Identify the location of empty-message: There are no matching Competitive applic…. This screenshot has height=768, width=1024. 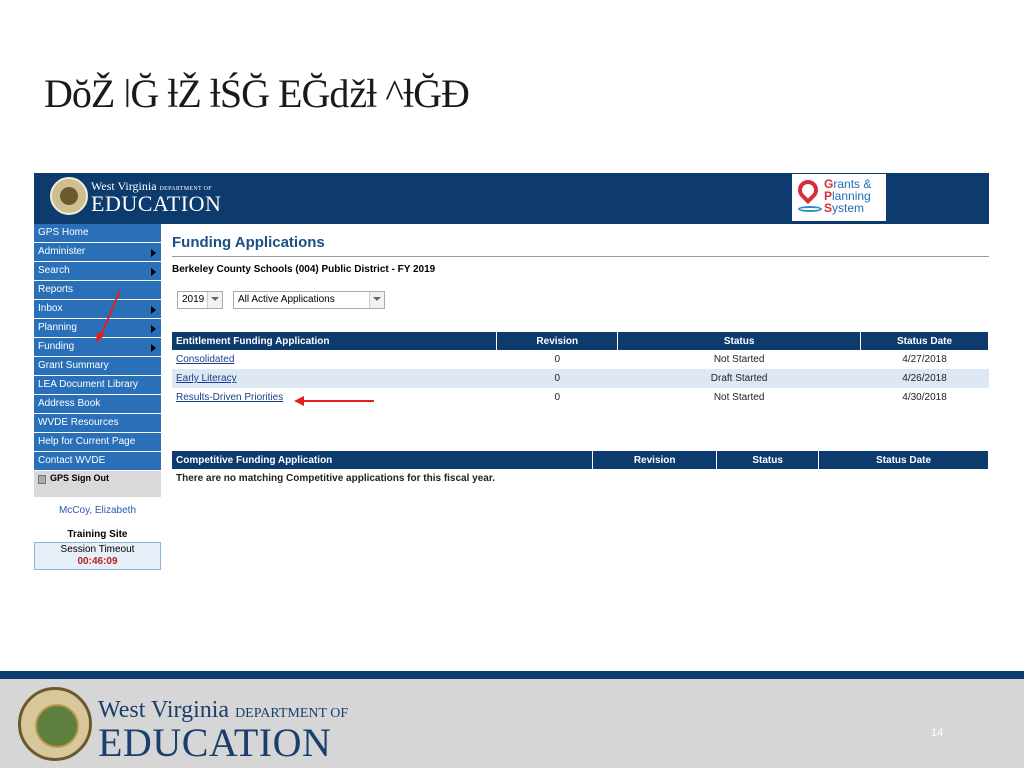
(580, 478).